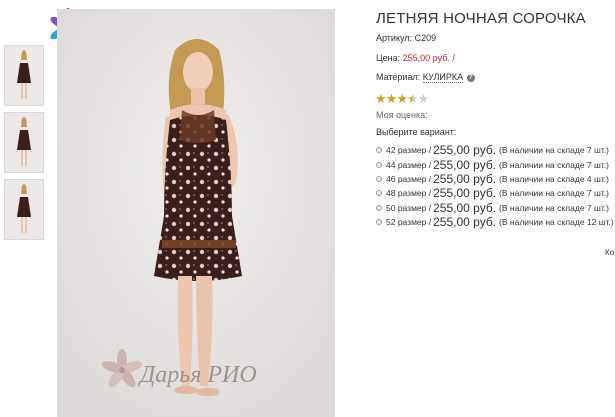  Describe the element at coordinates (413, 98) in the screenshot. I see `star-half-icon: ★` at that location.